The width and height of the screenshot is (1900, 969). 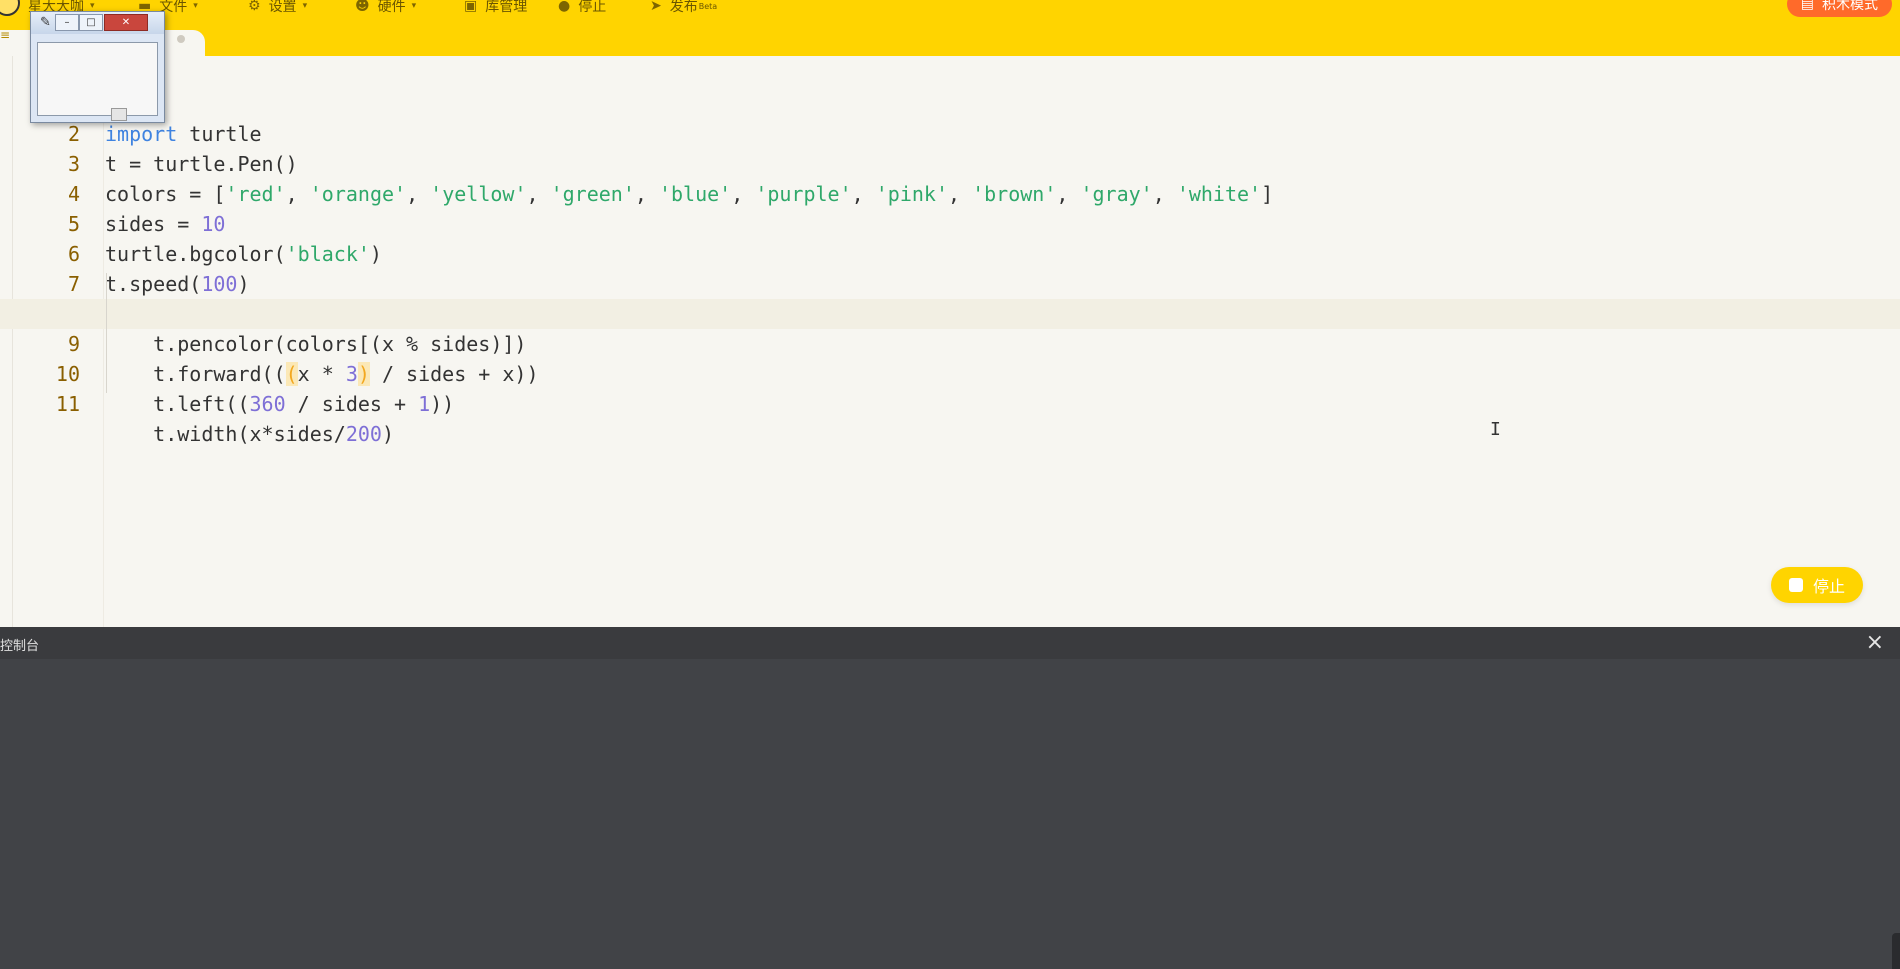 I want to click on text-cursor-icon: I, so click(x=1495, y=429).